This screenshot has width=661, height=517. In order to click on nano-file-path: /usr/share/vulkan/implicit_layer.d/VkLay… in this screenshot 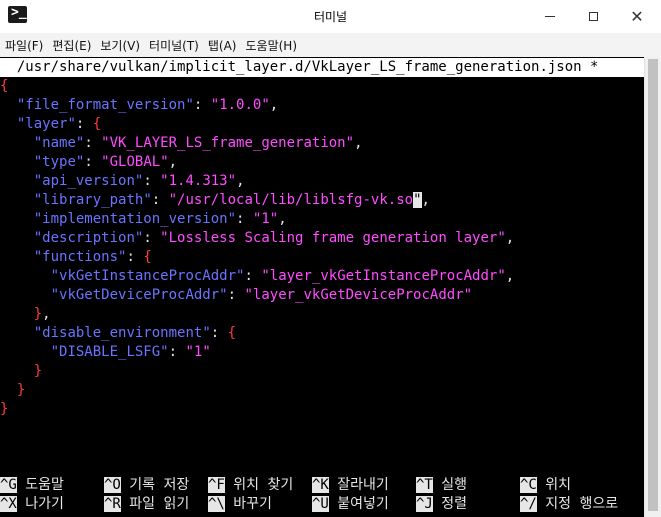, I will do `click(299, 67)`.